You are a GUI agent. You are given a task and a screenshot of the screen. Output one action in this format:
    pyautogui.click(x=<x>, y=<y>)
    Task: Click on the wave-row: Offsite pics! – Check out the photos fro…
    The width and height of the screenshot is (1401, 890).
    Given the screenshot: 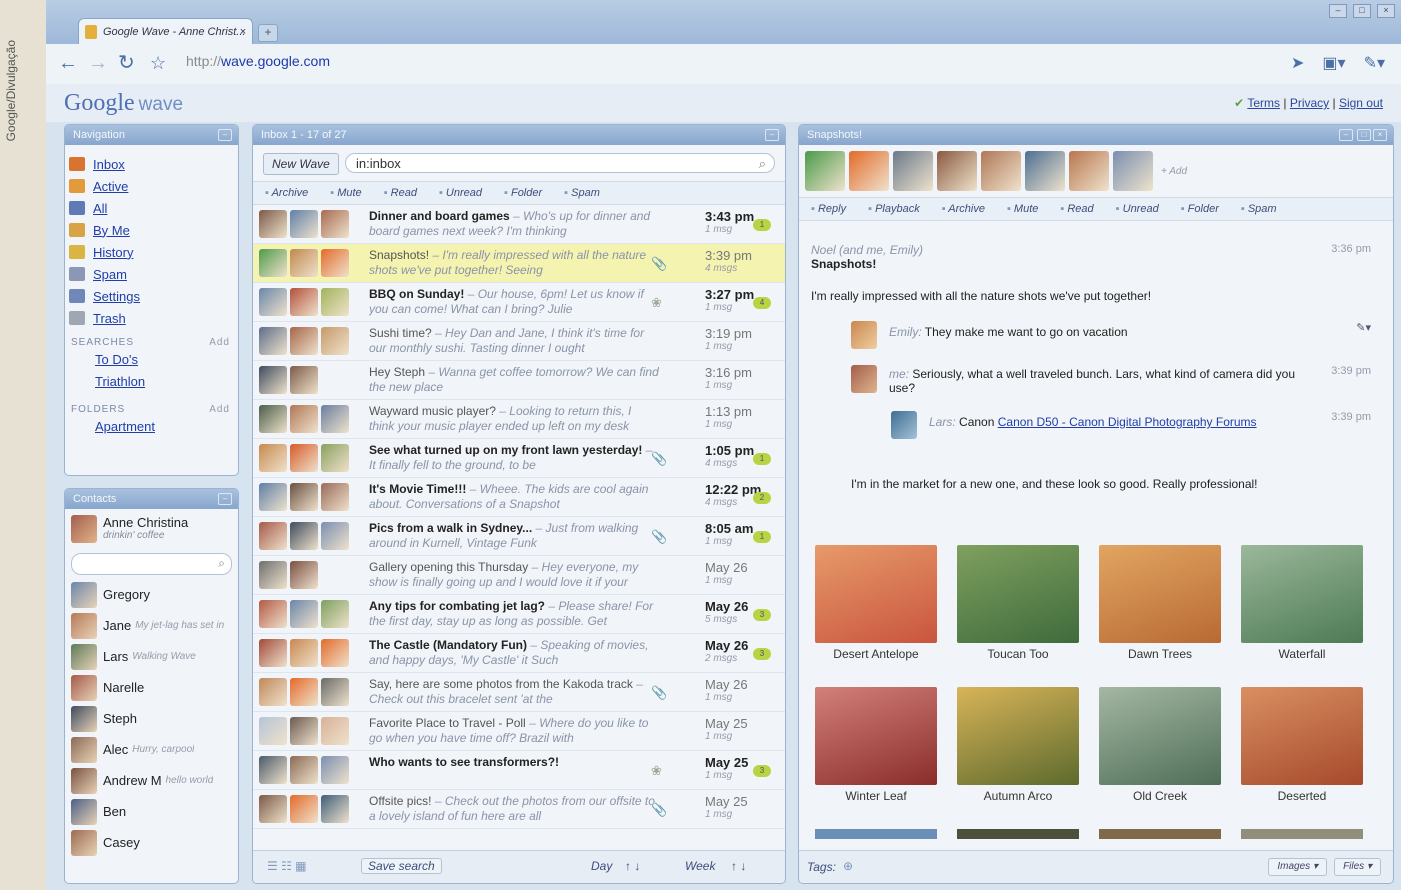 What is the action you would take?
    pyautogui.click(x=519, y=809)
    